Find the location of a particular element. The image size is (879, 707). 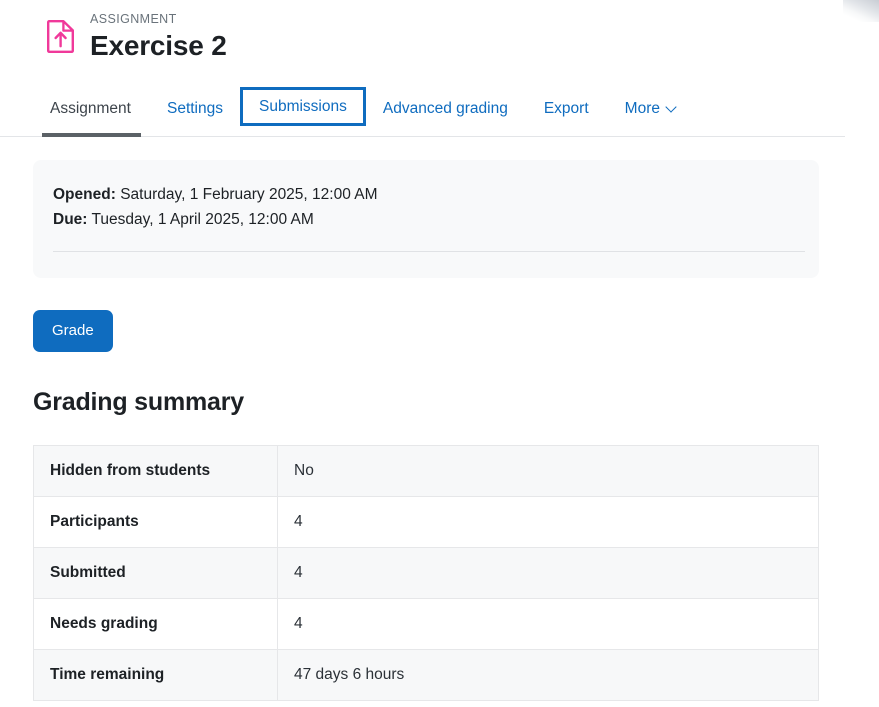

grading-summary-title: Grading summary is located at coordinates (138, 402).